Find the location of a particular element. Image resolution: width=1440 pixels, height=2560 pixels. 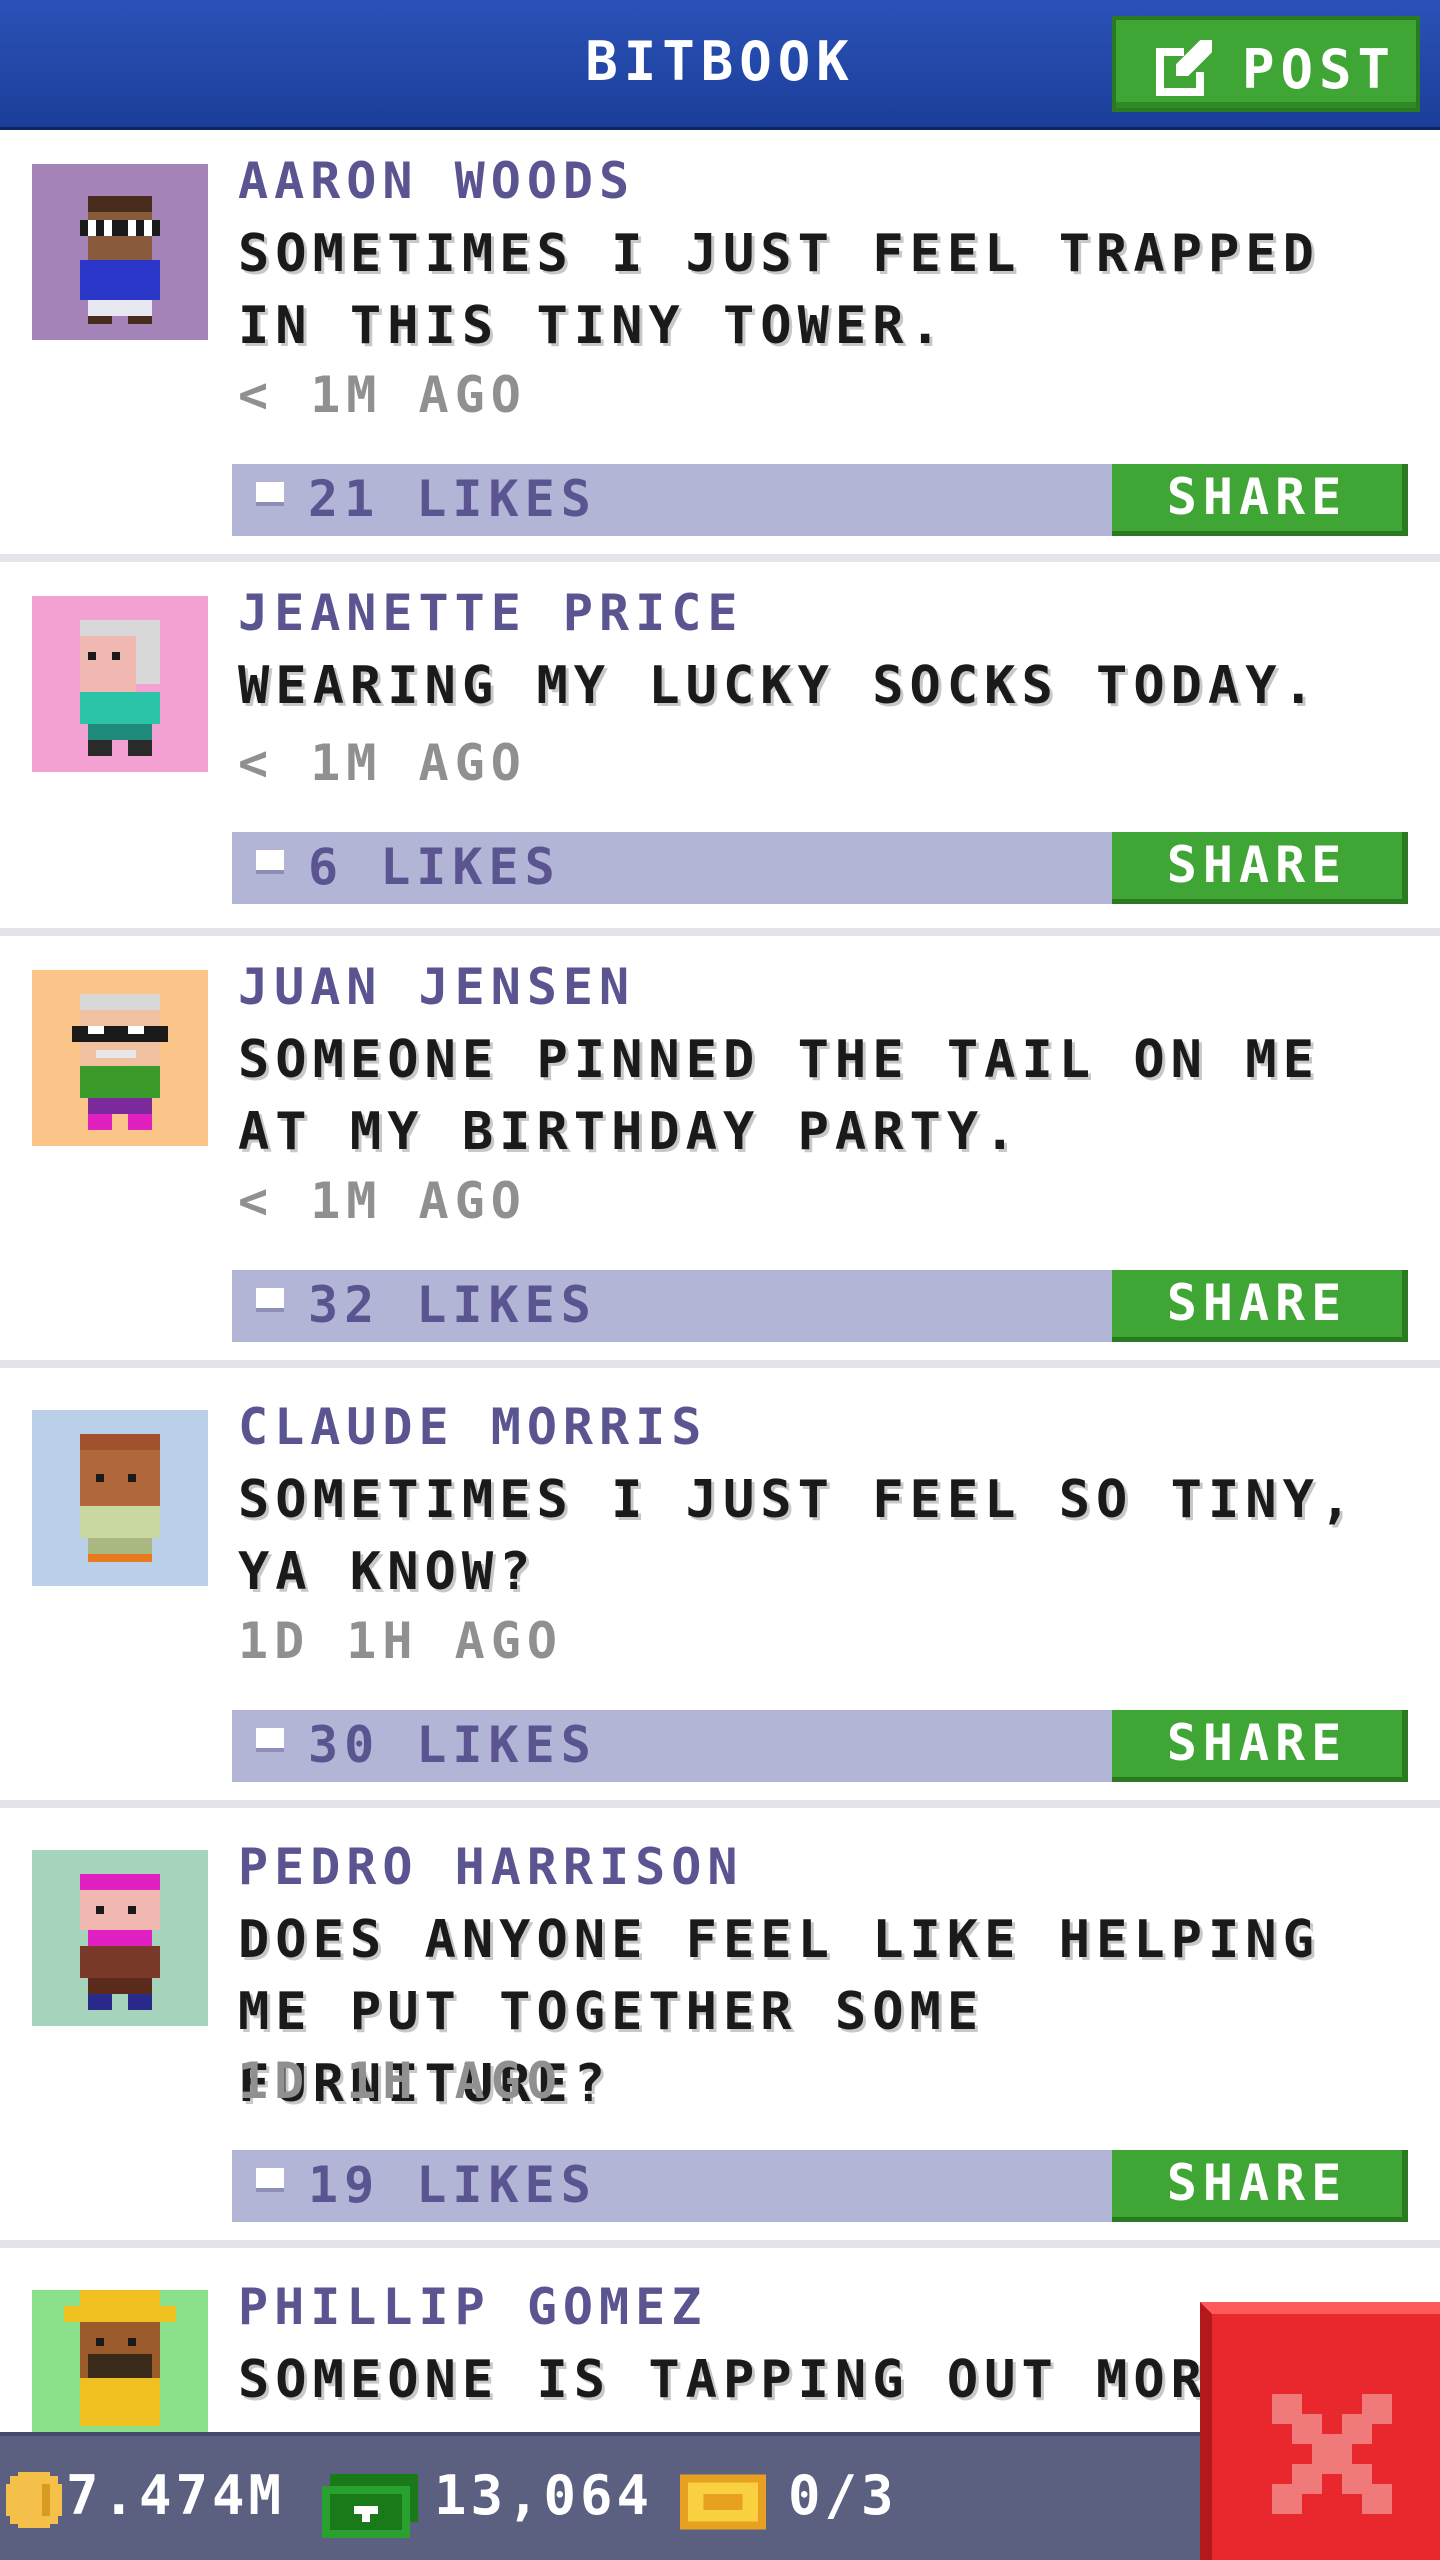

close-button is located at coordinates (1320, 2431).